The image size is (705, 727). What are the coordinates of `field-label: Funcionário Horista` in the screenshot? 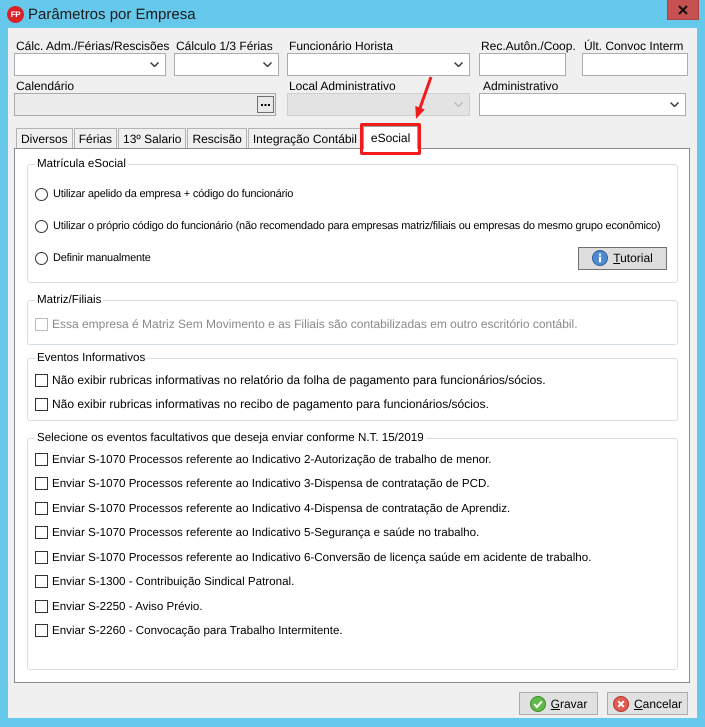 It's located at (341, 46).